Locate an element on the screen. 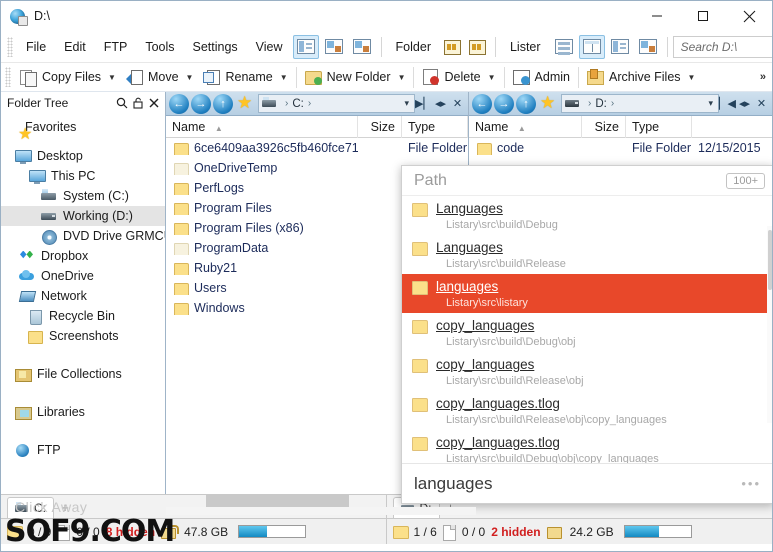 The width and height of the screenshot is (773, 552). menu-settings: Settings is located at coordinates (215, 47).